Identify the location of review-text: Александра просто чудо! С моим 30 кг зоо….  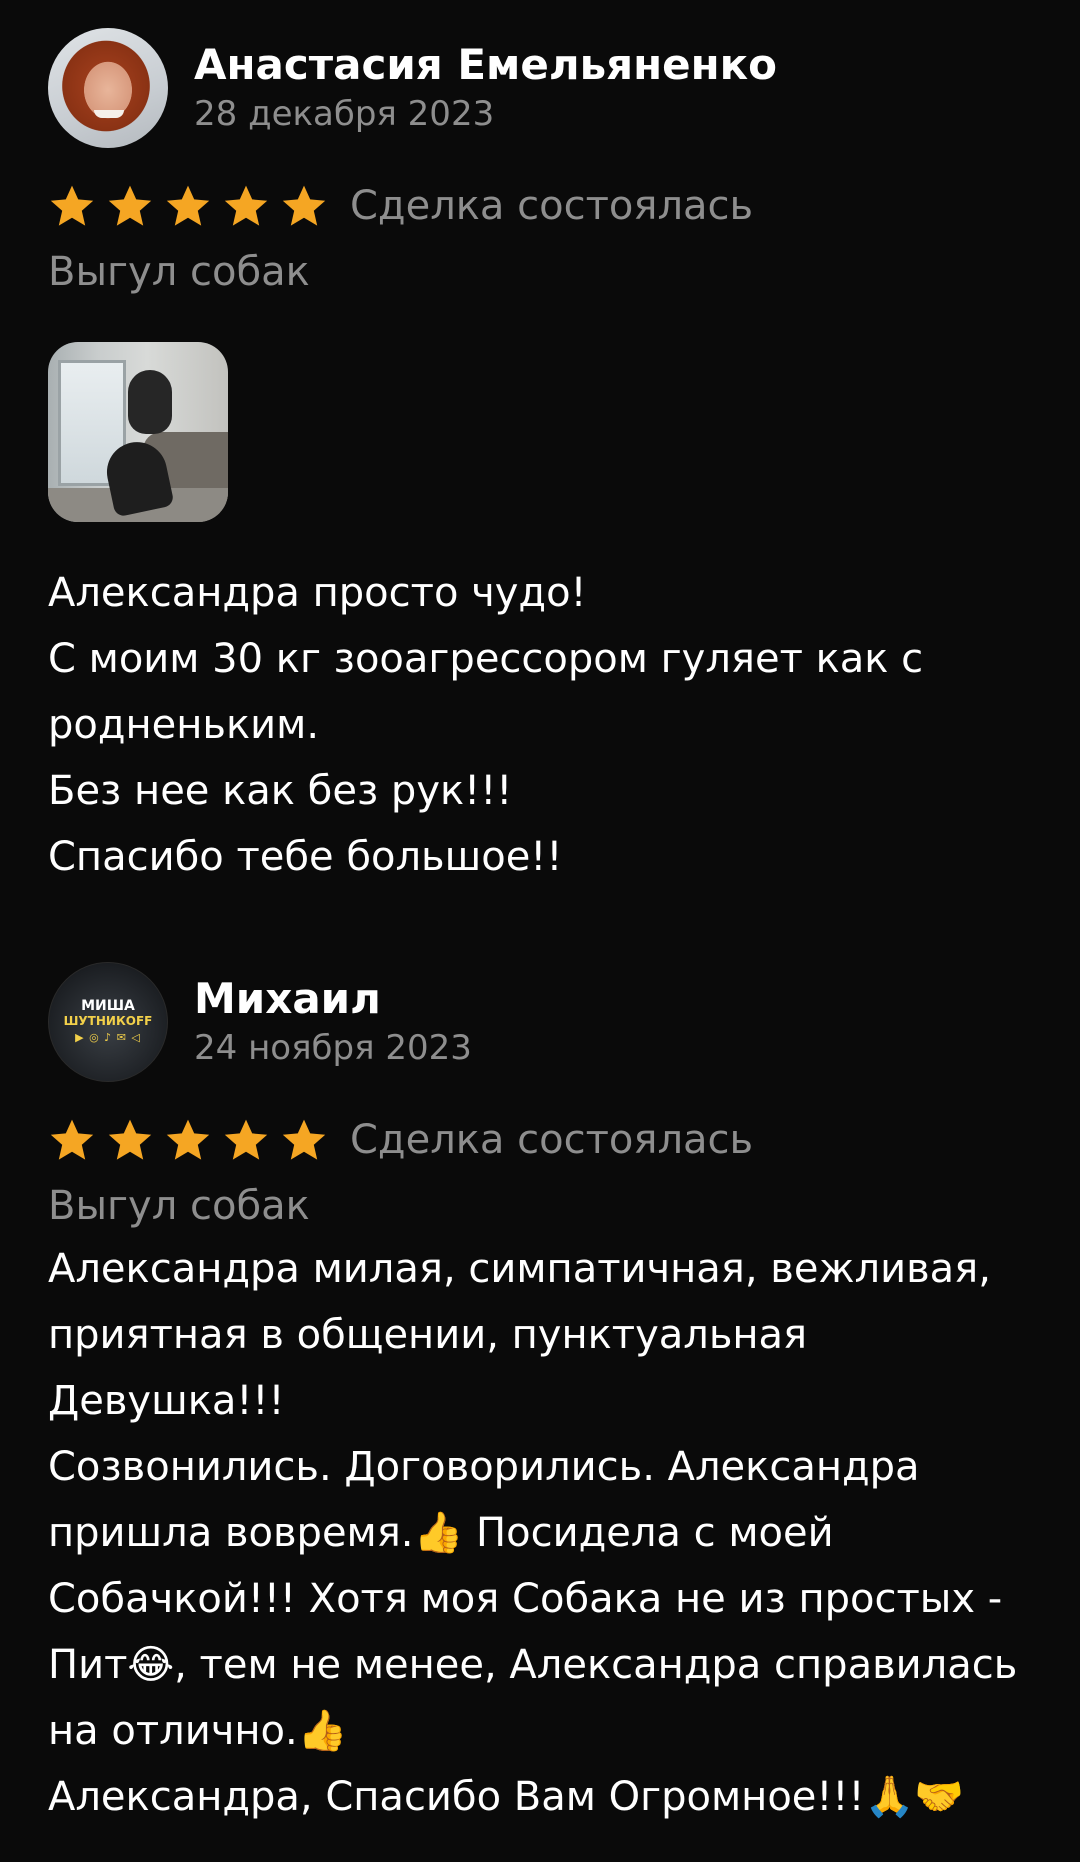
(486, 725).